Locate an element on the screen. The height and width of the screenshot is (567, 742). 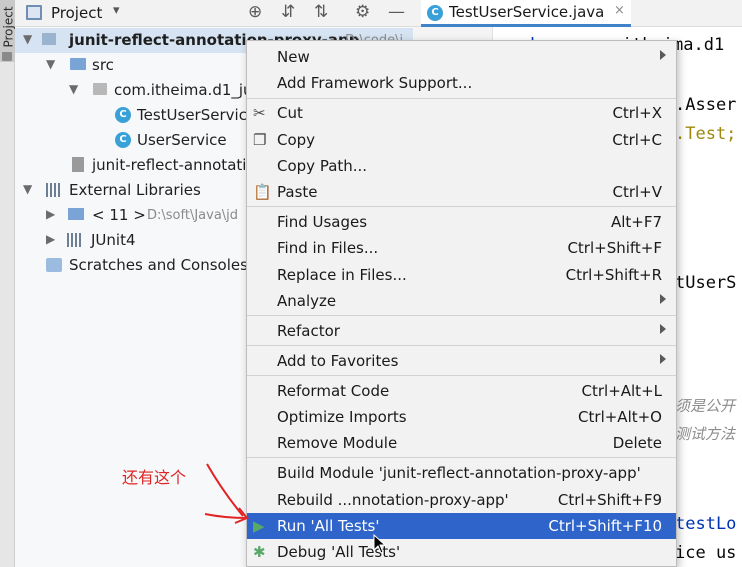
menu-item-label: Optimize Imports is located at coordinates (342, 417).